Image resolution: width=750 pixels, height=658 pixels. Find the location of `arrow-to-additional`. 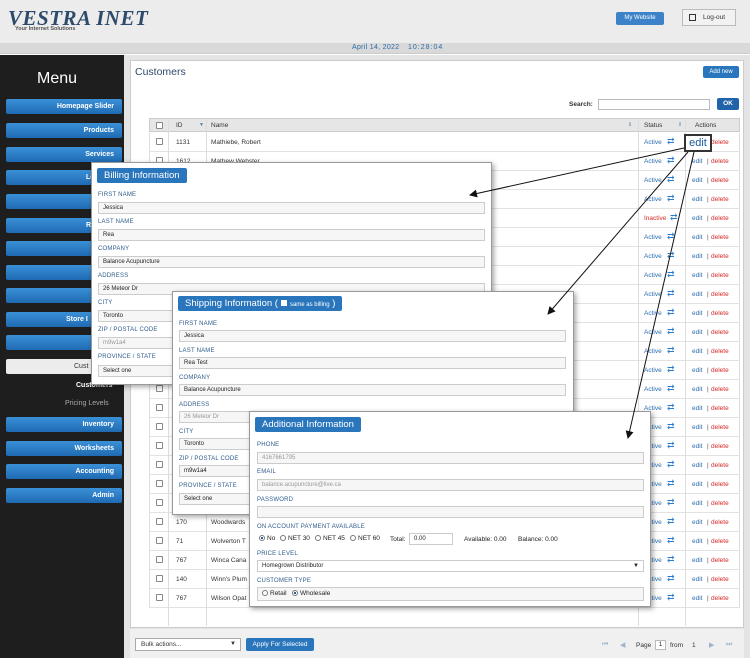

arrow-to-additional is located at coordinates (660, 295).